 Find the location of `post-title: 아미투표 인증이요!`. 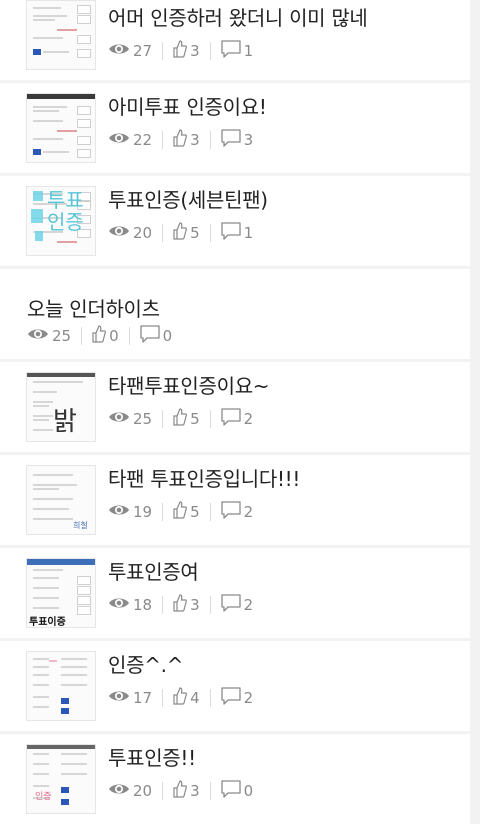

post-title: 아미투표 인증이요! is located at coordinates (285, 105).